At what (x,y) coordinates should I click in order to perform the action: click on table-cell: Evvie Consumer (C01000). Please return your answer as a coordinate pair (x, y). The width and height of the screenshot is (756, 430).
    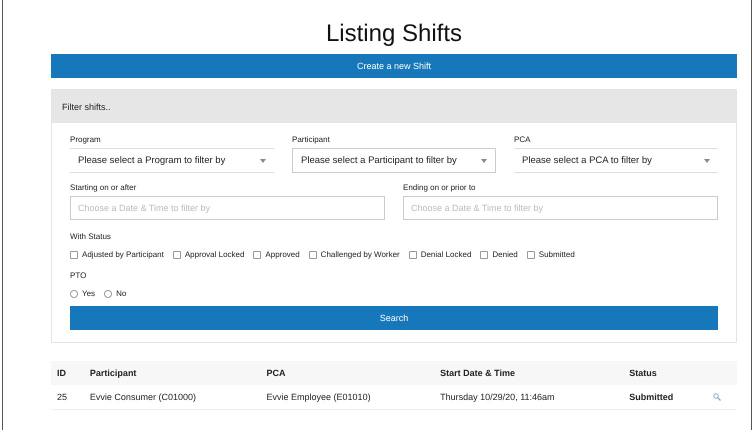
    Looking at the image, I should click on (172, 397).